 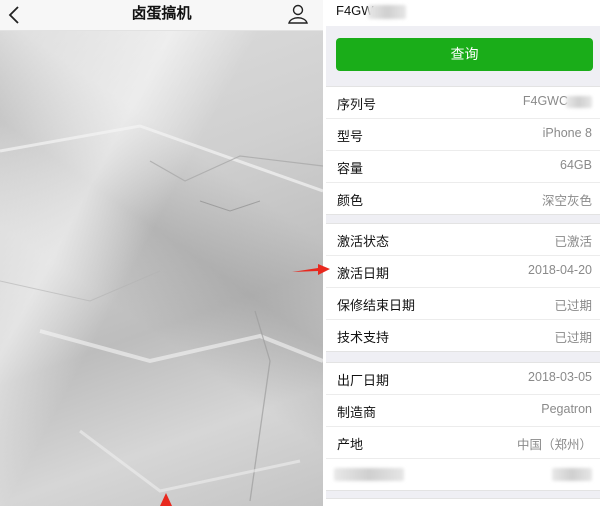 I want to click on info-row-model: 型号 iPhone 8, so click(x=463, y=135).